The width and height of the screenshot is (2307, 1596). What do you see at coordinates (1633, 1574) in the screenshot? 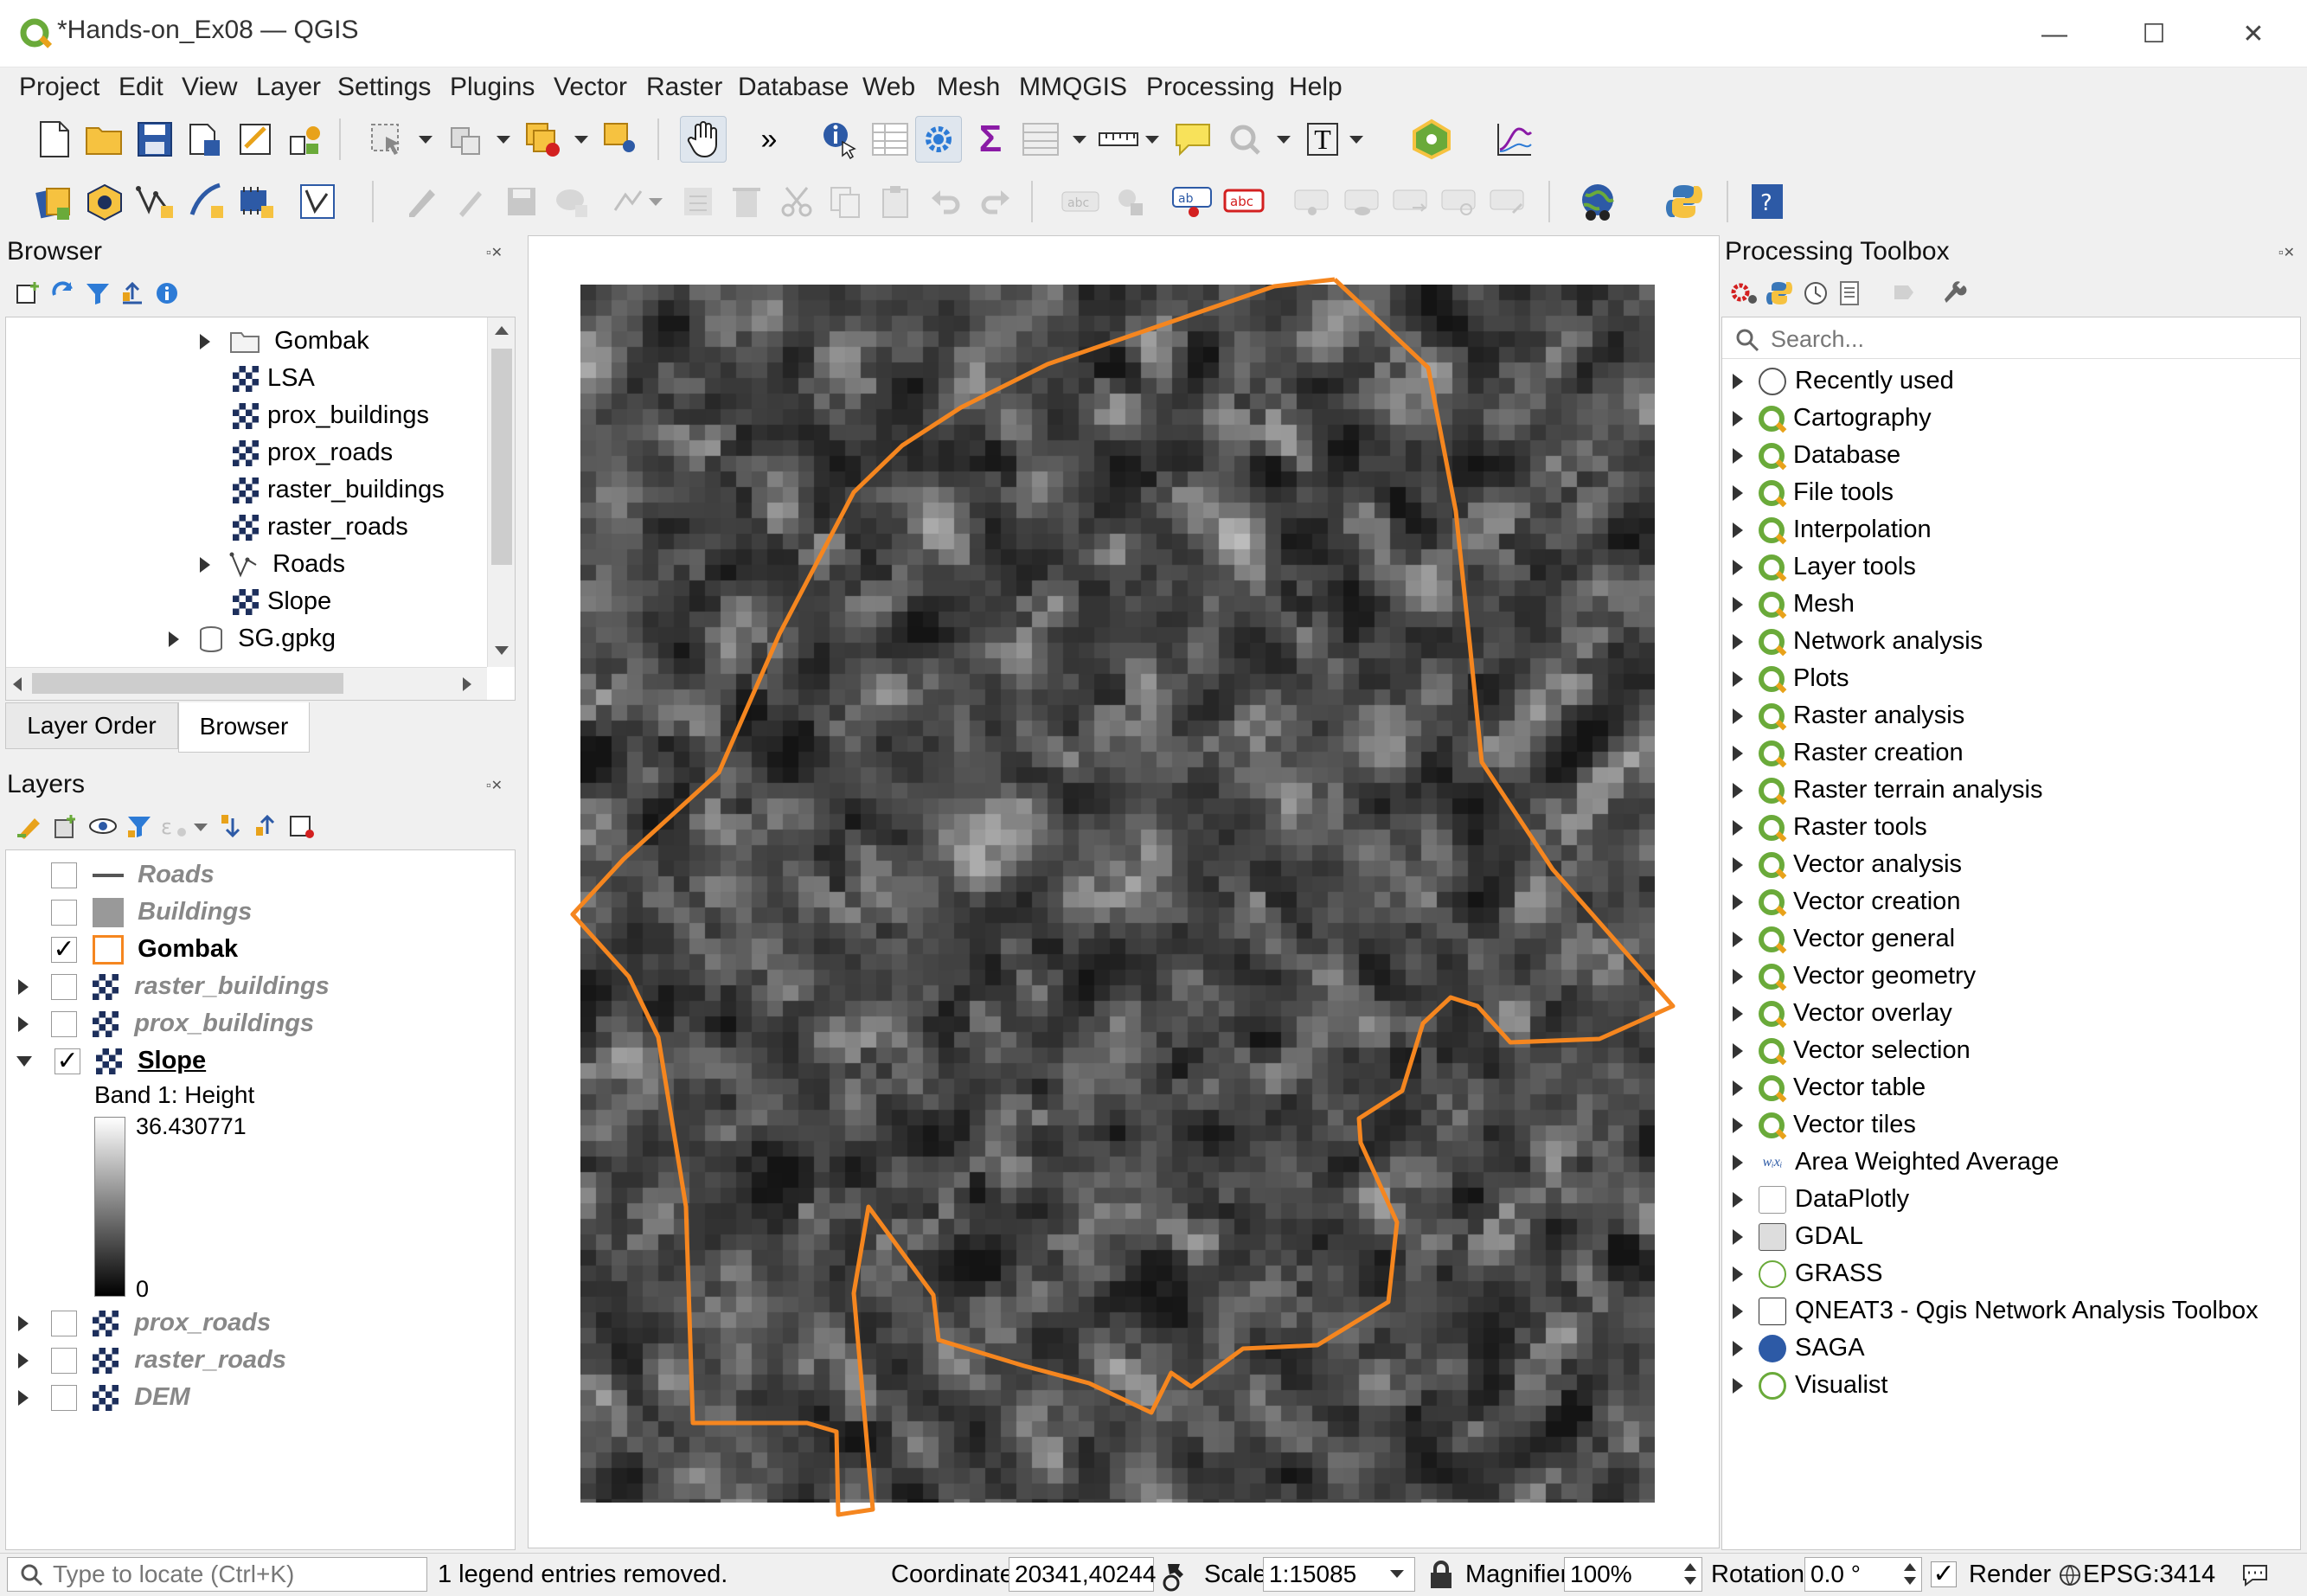
I see `magnifier-field: 100%` at bounding box center [1633, 1574].